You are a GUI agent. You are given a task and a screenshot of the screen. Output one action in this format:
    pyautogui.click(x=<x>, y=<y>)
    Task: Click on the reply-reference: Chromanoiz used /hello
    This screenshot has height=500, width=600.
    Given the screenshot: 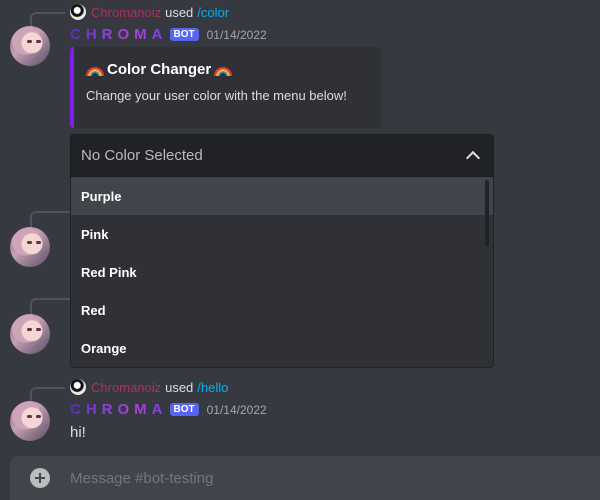 What is the action you would take?
    pyautogui.click(x=149, y=387)
    